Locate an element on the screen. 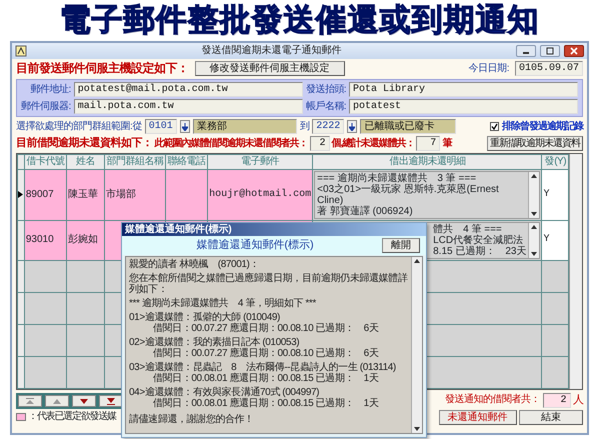 Image resolution: width=599 pixels, height=439 pixels. app-icon is located at coordinates (21, 51).